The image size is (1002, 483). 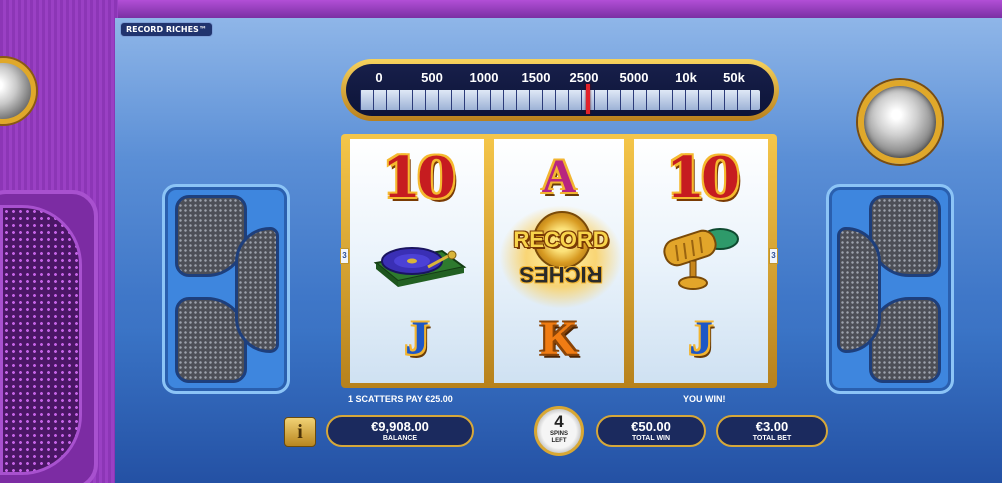 I want to click on balance-caption: BALANCE, so click(x=400, y=438).